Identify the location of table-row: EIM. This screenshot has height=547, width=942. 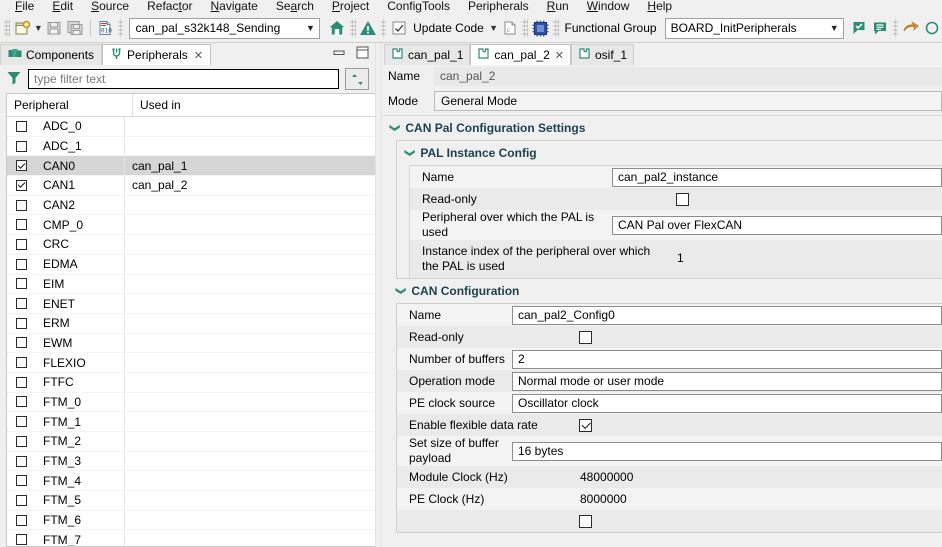
(191, 284).